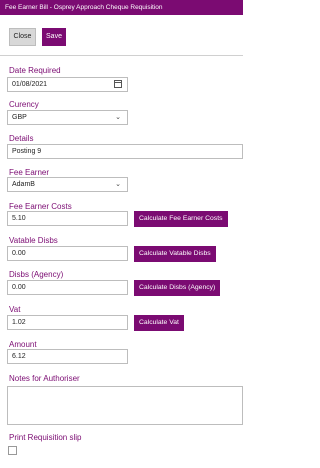 This screenshot has height=468, width=320. What do you see at coordinates (177, 288) in the screenshot?
I see `calculate-disbs-agency-button: Calculate Disbs (Agency)` at bounding box center [177, 288].